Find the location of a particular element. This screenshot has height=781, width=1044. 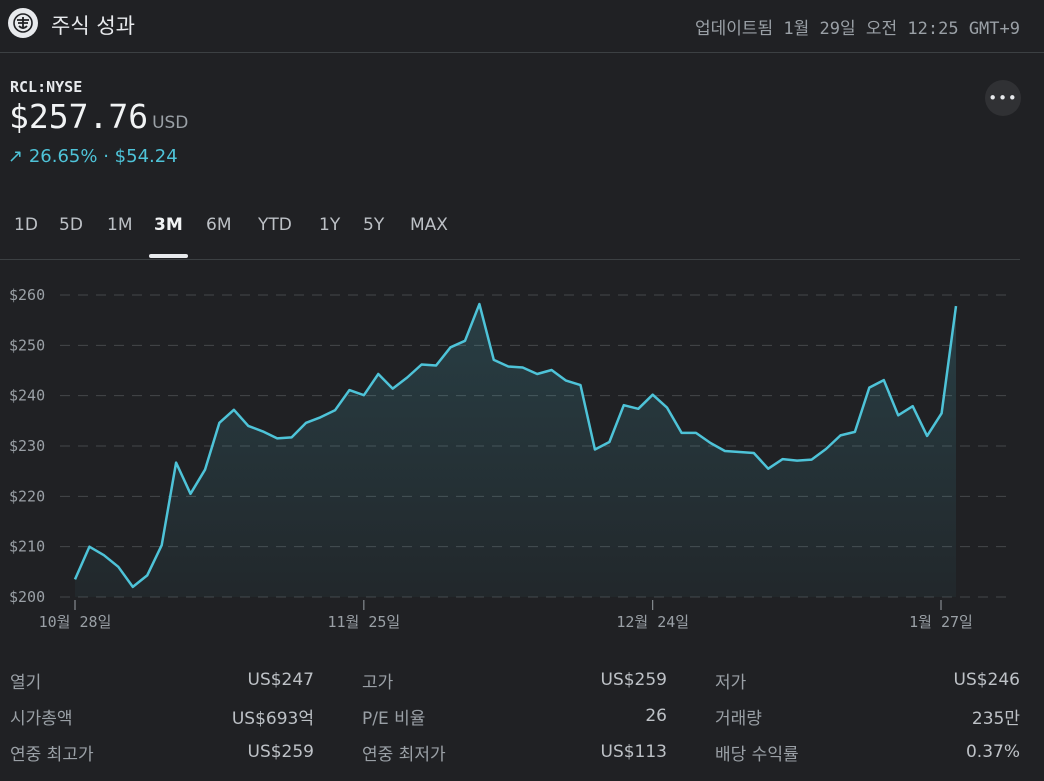

stat-value: 235만 is located at coordinates (995, 718).